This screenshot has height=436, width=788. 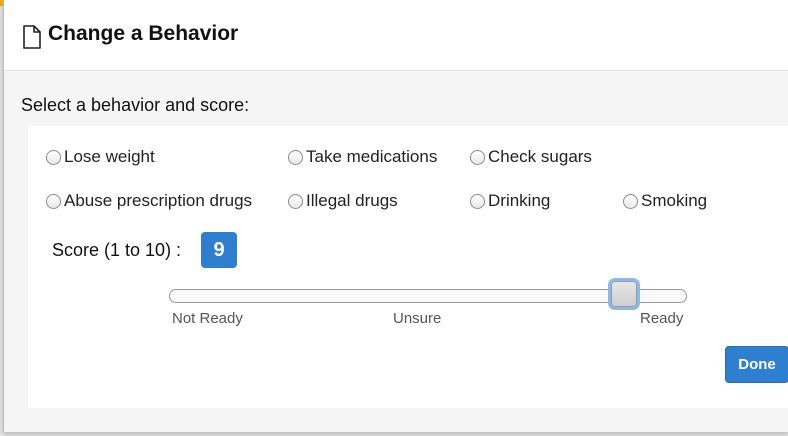 What do you see at coordinates (756, 364) in the screenshot?
I see `done-button: Done` at bounding box center [756, 364].